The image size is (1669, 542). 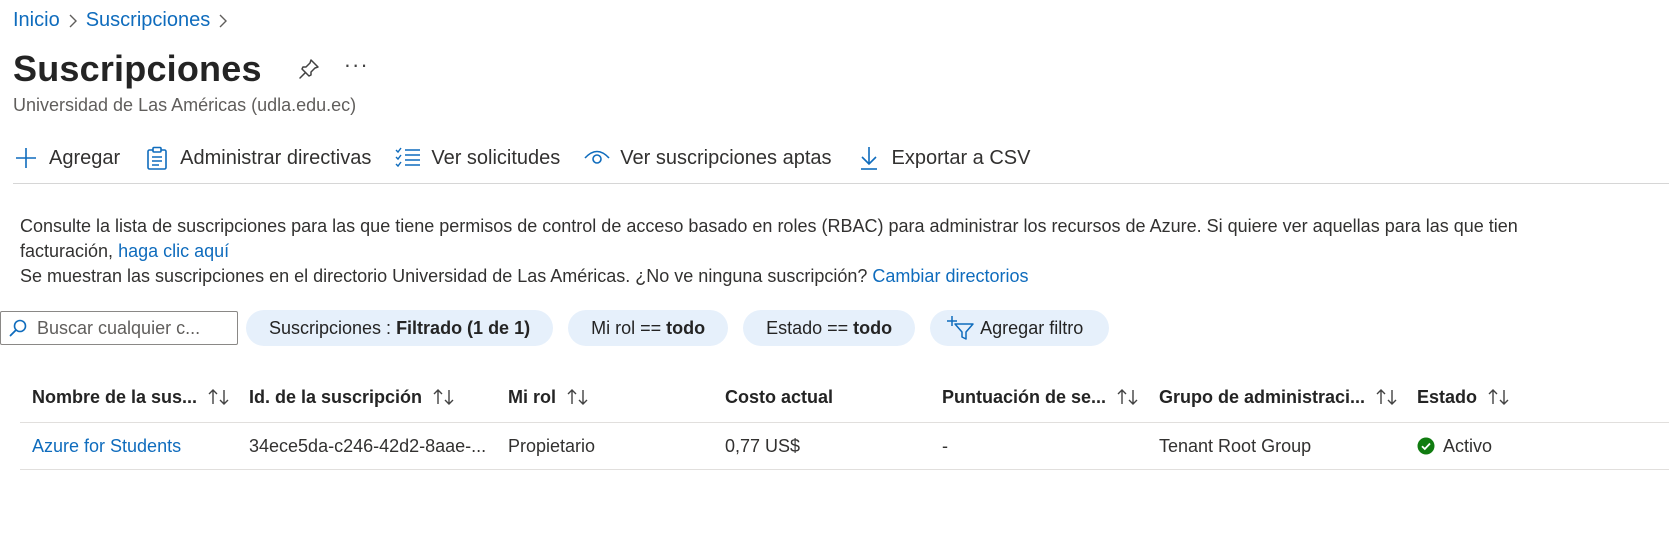 I want to click on status-filter-value: todo, so click(x=873, y=327).